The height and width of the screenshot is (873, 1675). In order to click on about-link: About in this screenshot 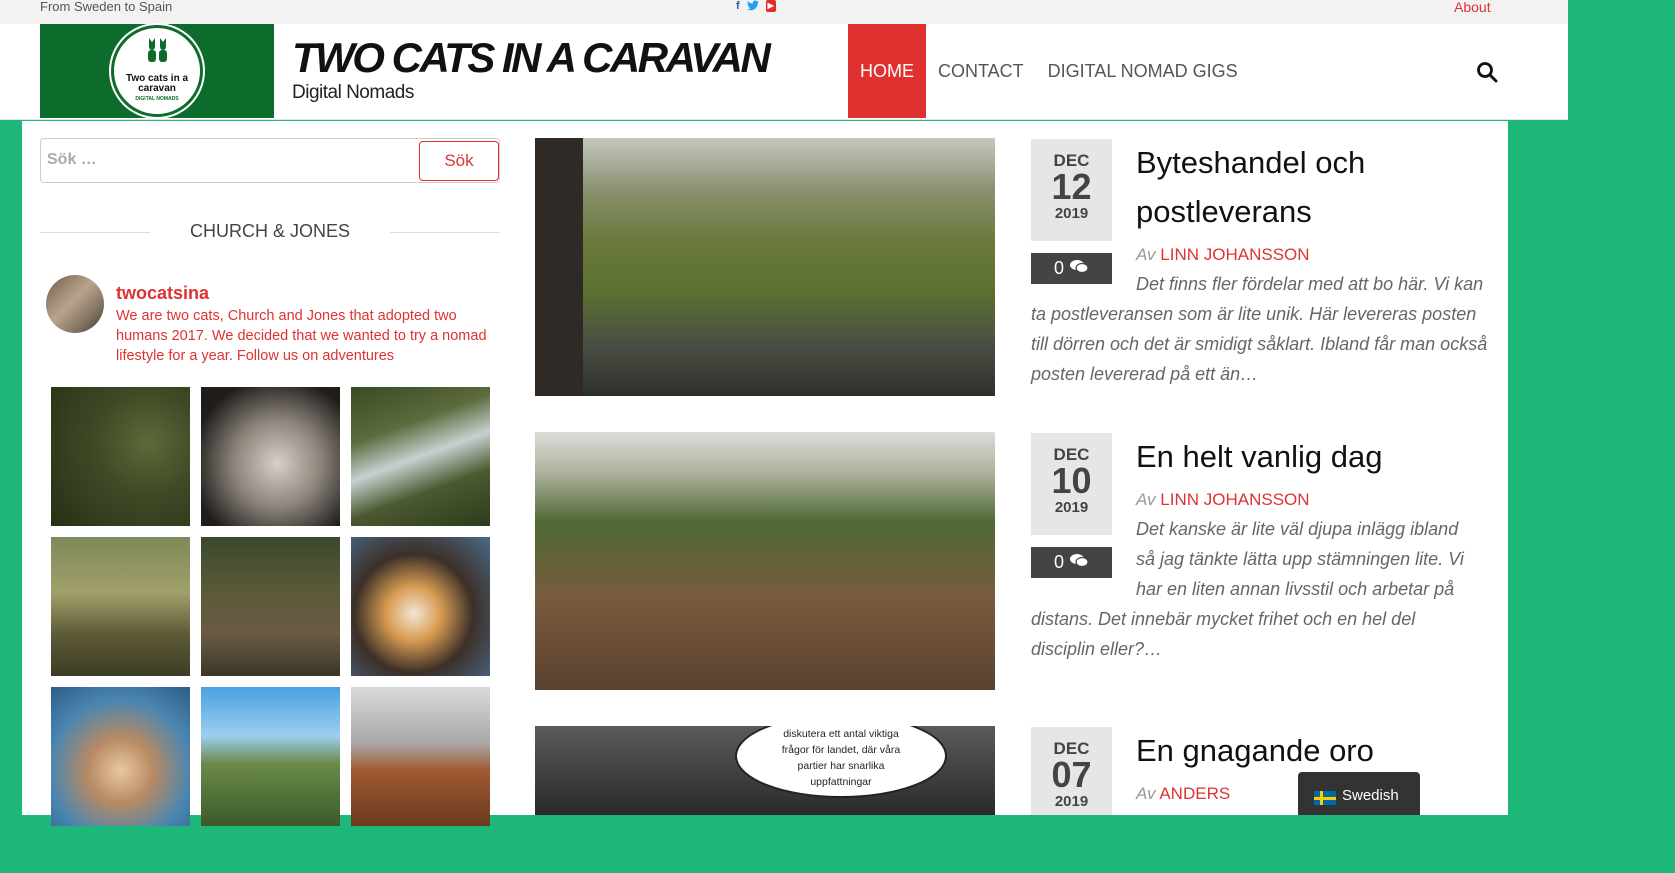, I will do `click(1472, 7)`.